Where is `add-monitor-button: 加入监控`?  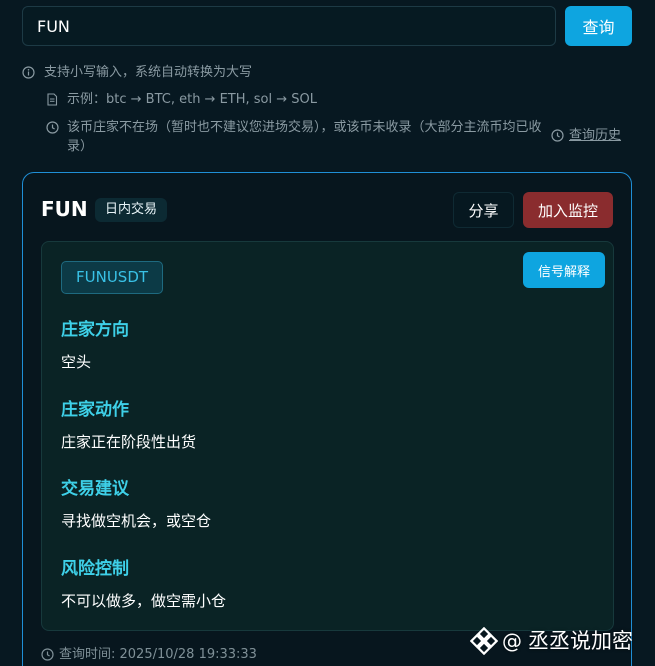 add-monitor-button: 加入监控 is located at coordinates (568, 210).